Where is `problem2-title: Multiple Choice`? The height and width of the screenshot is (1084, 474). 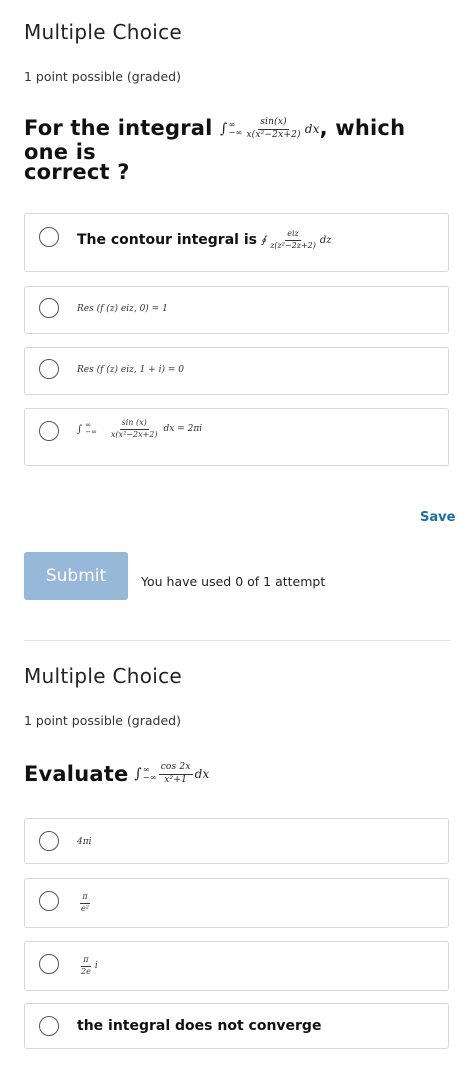
problem2-title: Multiple Choice is located at coordinates (103, 676).